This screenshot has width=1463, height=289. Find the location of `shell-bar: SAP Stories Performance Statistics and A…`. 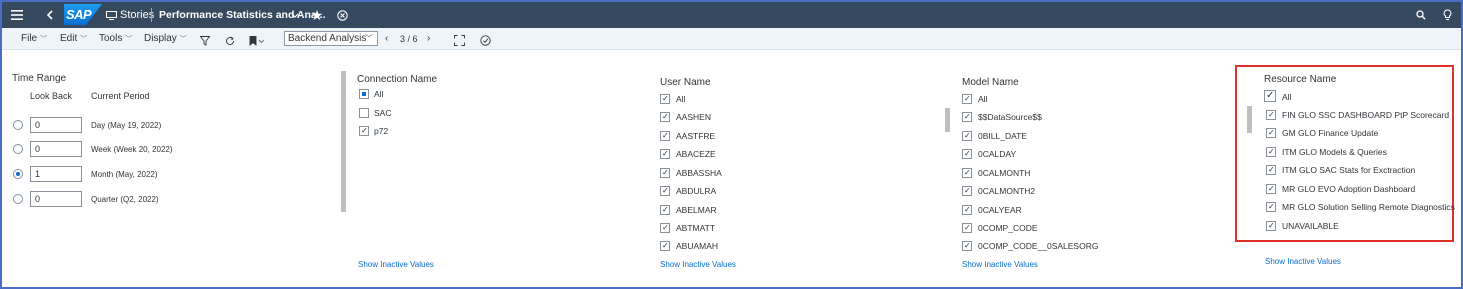

shell-bar: SAP Stories Performance Statistics and A… is located at coordinates (731, 15).